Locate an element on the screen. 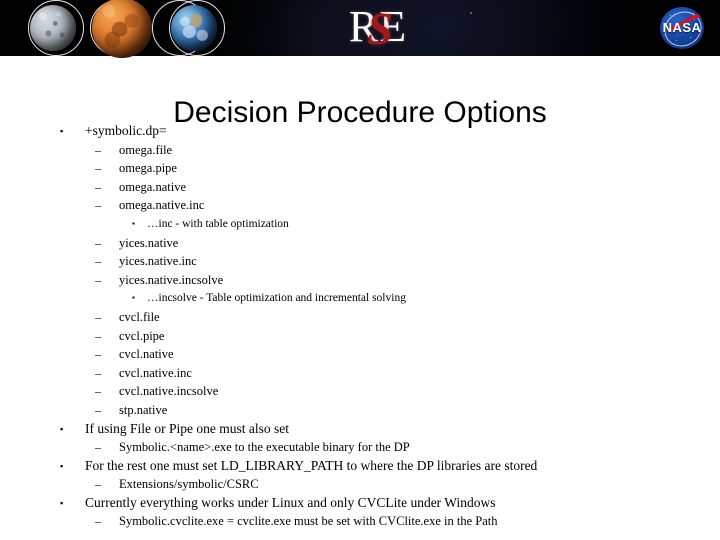 The image size is (720, 540). nasa-circle: NASA is located at coordinates (682, 28).